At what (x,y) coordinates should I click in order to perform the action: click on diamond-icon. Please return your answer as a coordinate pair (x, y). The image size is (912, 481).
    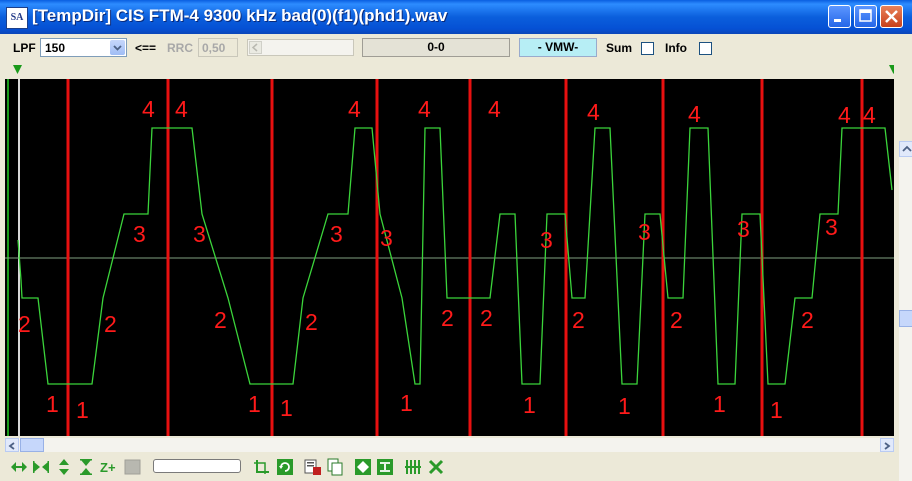
    Looking at the image, I should click on (363, 467).